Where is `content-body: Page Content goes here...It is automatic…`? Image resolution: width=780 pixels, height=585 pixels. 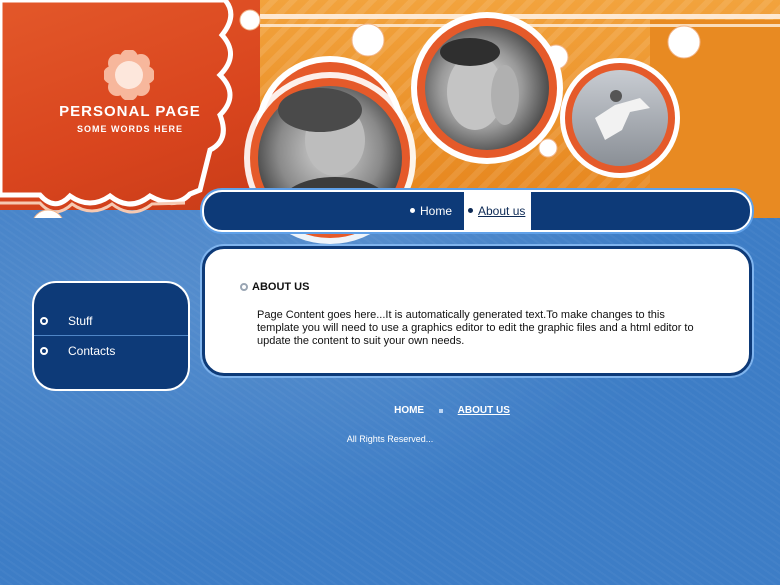 content-body: Page Content goes here...It is automatic… is located at coordinates (475, 328).